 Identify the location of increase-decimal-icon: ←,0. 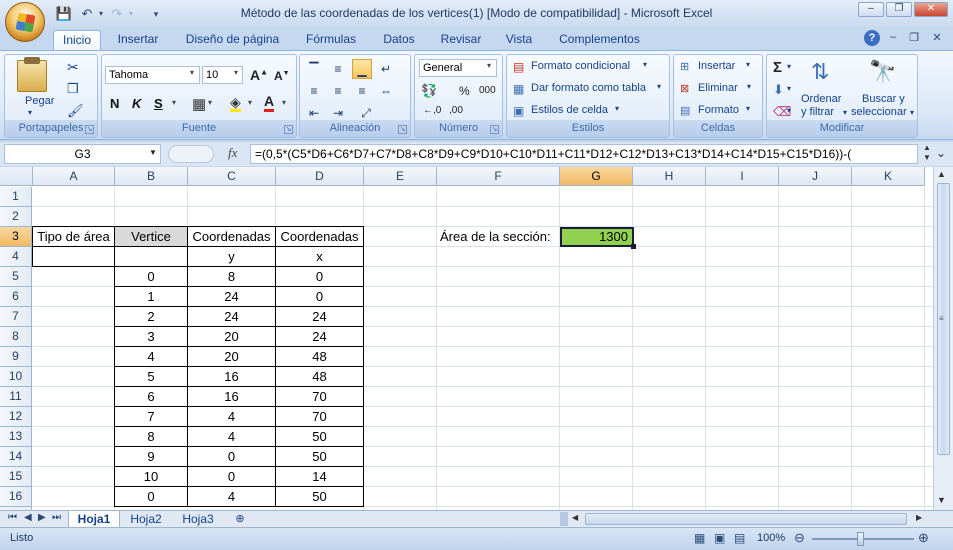
(432, 110).